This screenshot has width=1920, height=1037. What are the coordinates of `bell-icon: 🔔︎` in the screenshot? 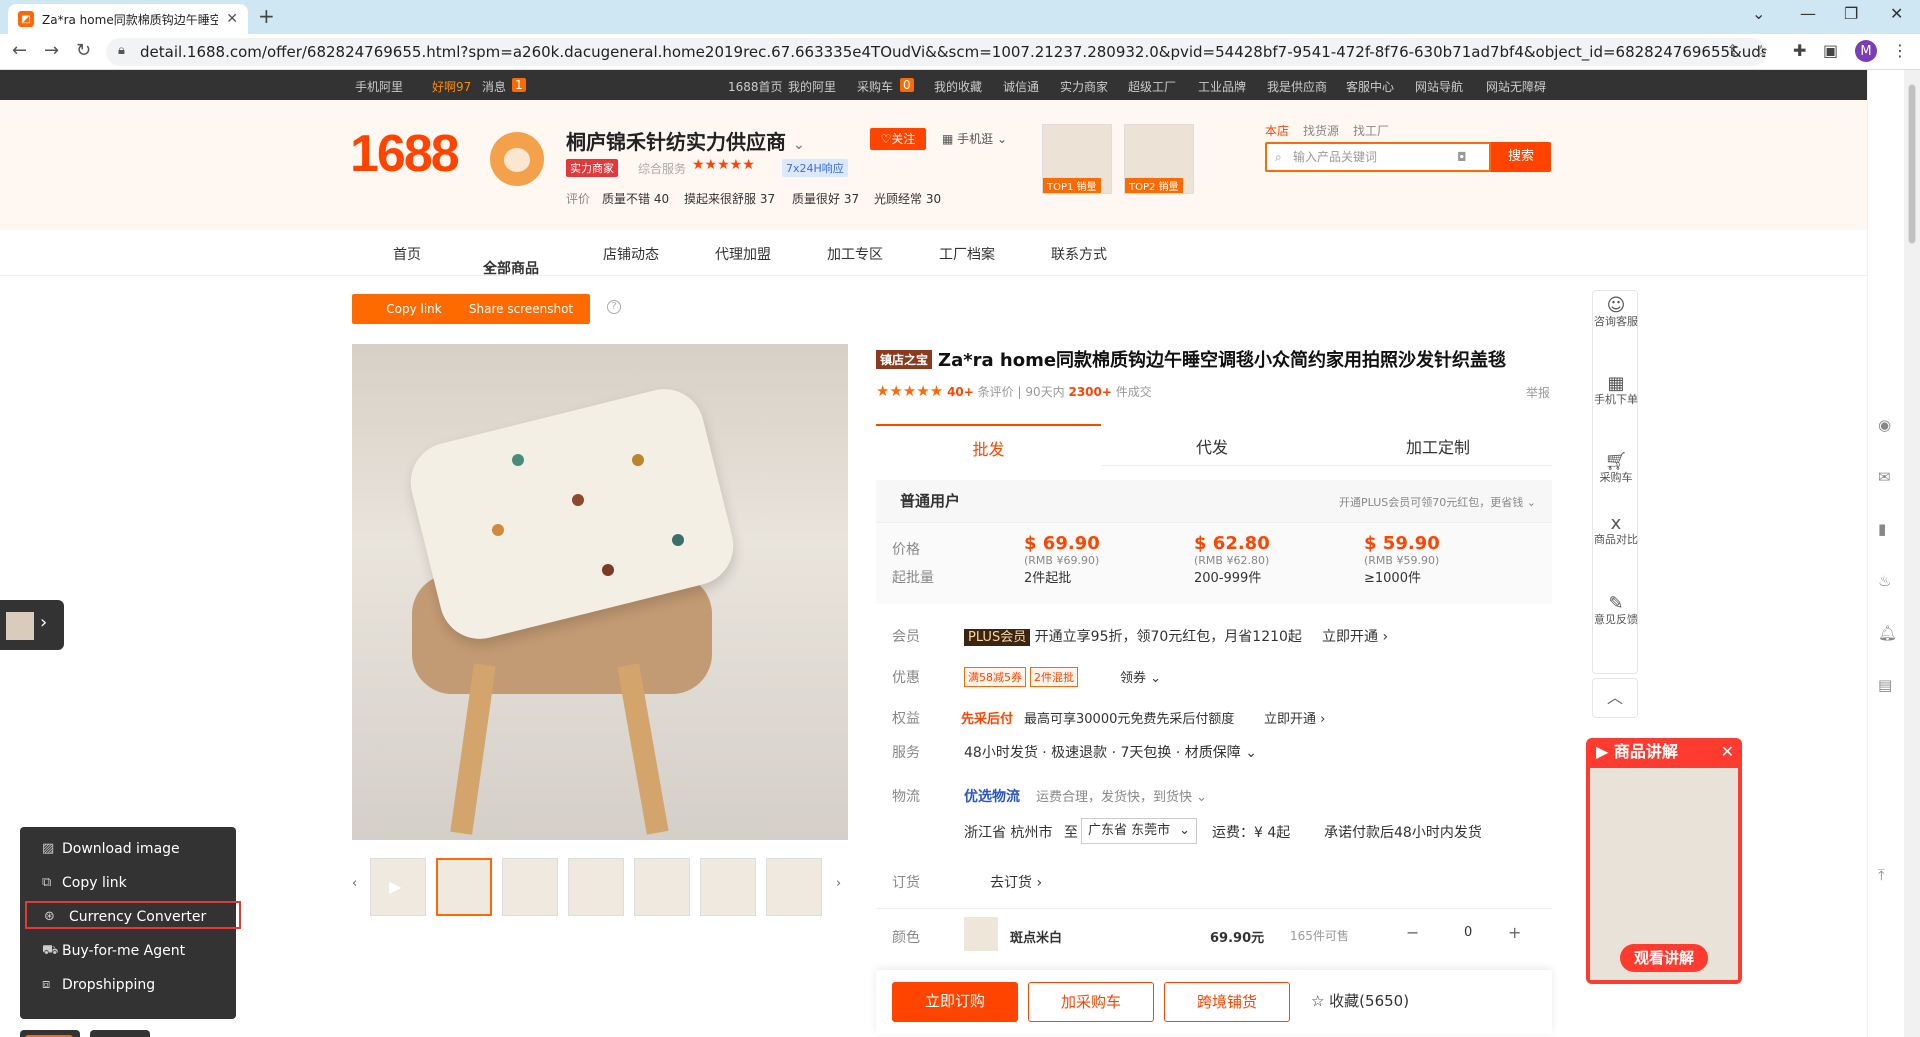 It's located at (1887, 633).